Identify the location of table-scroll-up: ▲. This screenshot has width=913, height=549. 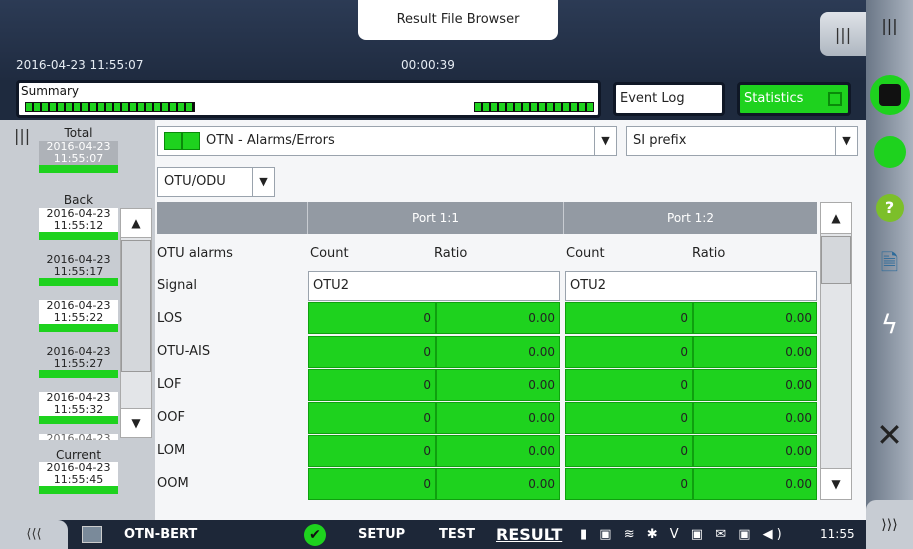
(836, 218).